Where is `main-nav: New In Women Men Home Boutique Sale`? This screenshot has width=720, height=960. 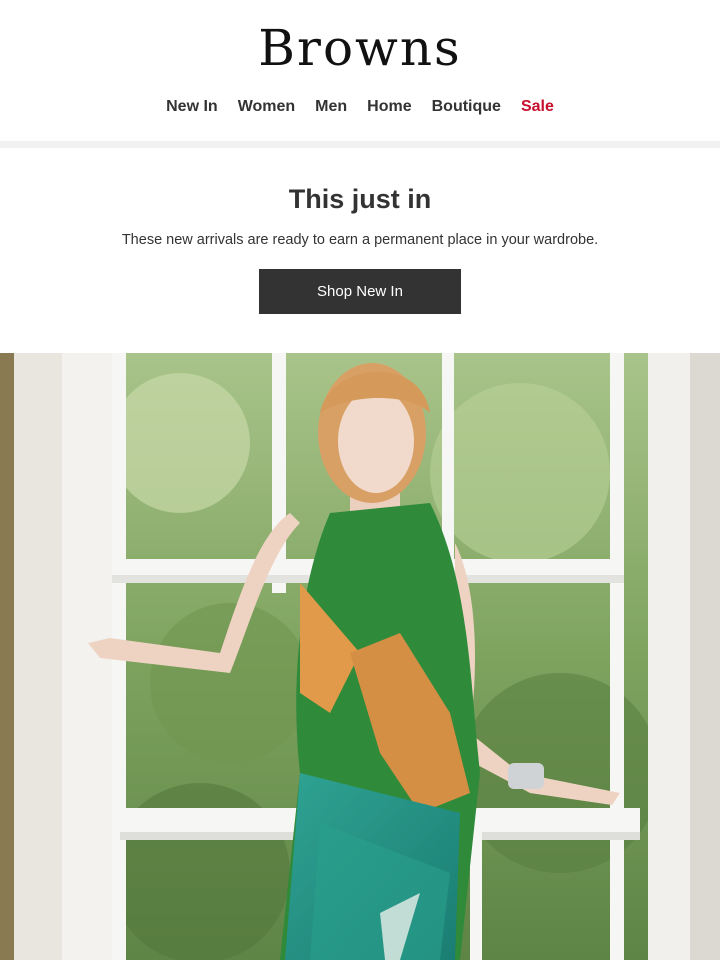
main-nav: New In Women Men Home Boutique Sale is located at coordinates (360, 107).